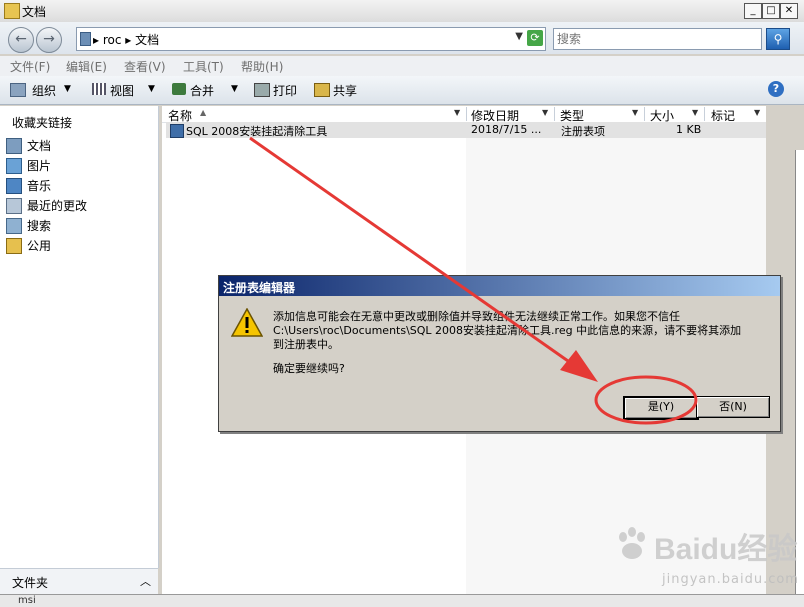  I want to click on background-label: msi, so click(27, 600).